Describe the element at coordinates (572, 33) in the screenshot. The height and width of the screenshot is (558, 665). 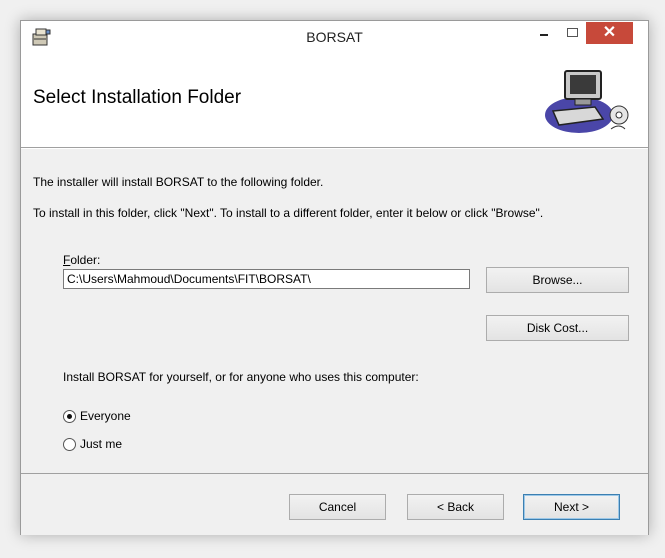
I see `maximize-button` at that location.